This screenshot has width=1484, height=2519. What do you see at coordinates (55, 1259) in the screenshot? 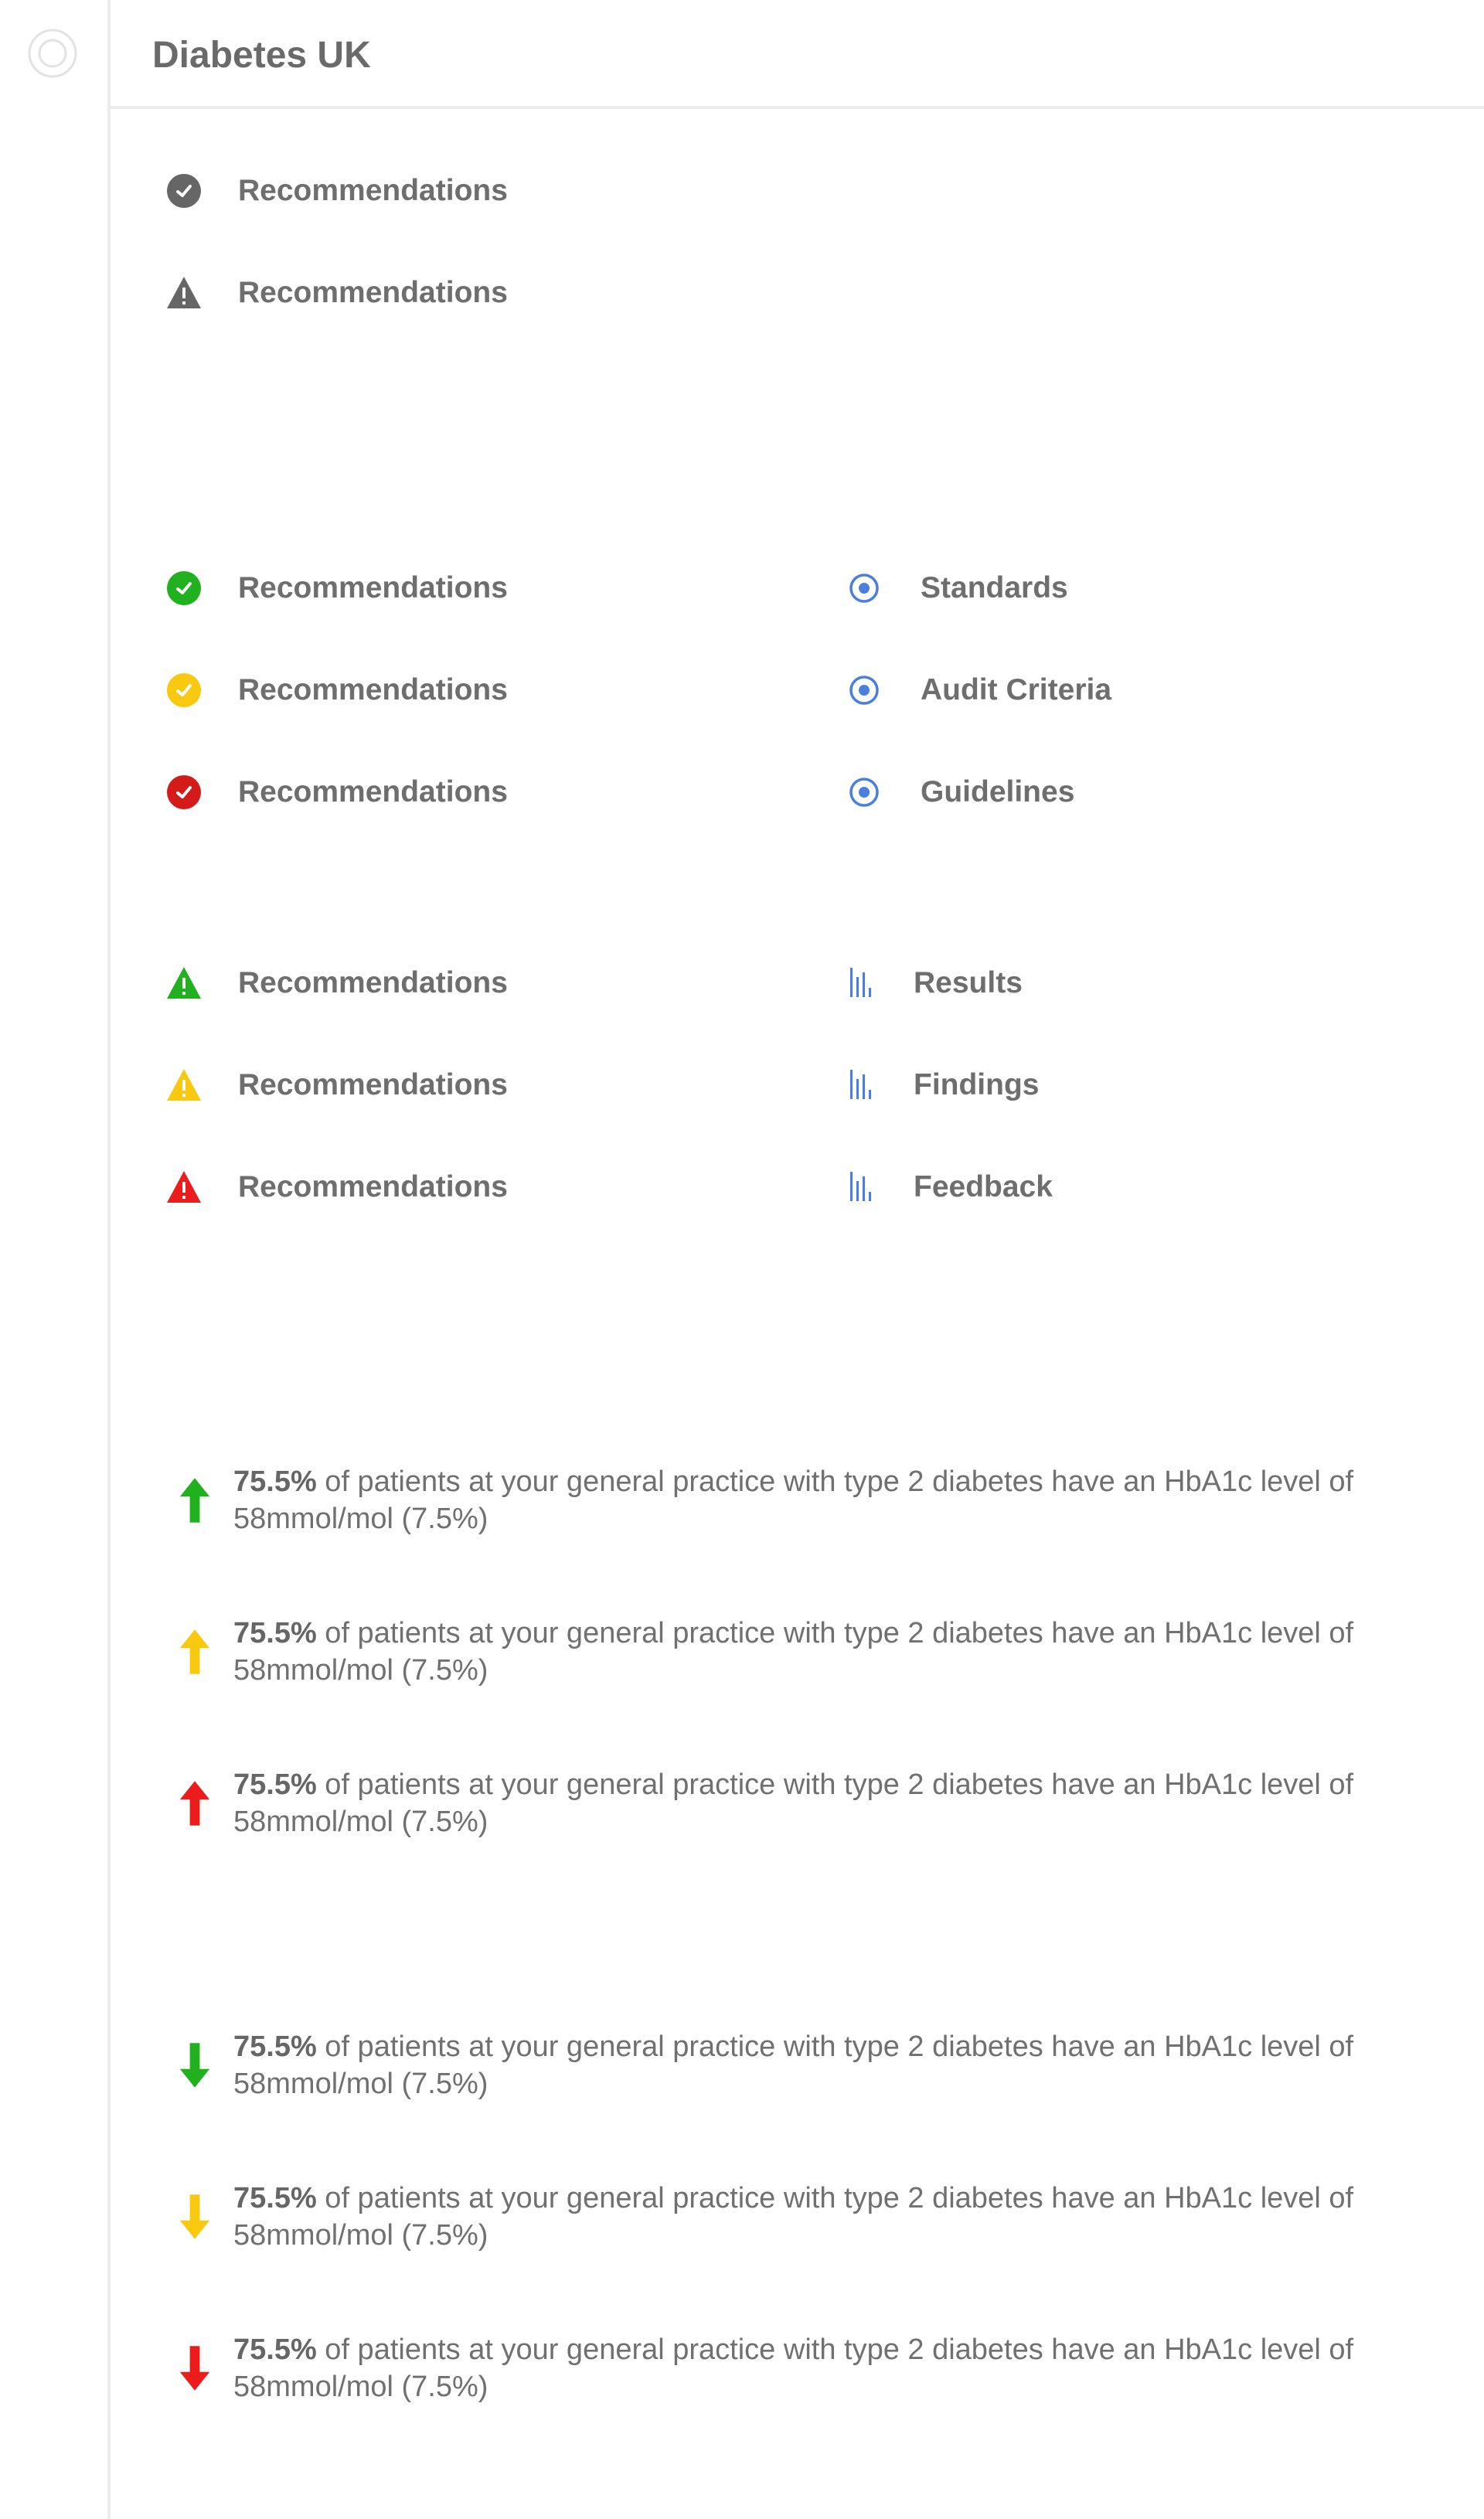
I see `side-rail` at bounding box center [55, 1259].